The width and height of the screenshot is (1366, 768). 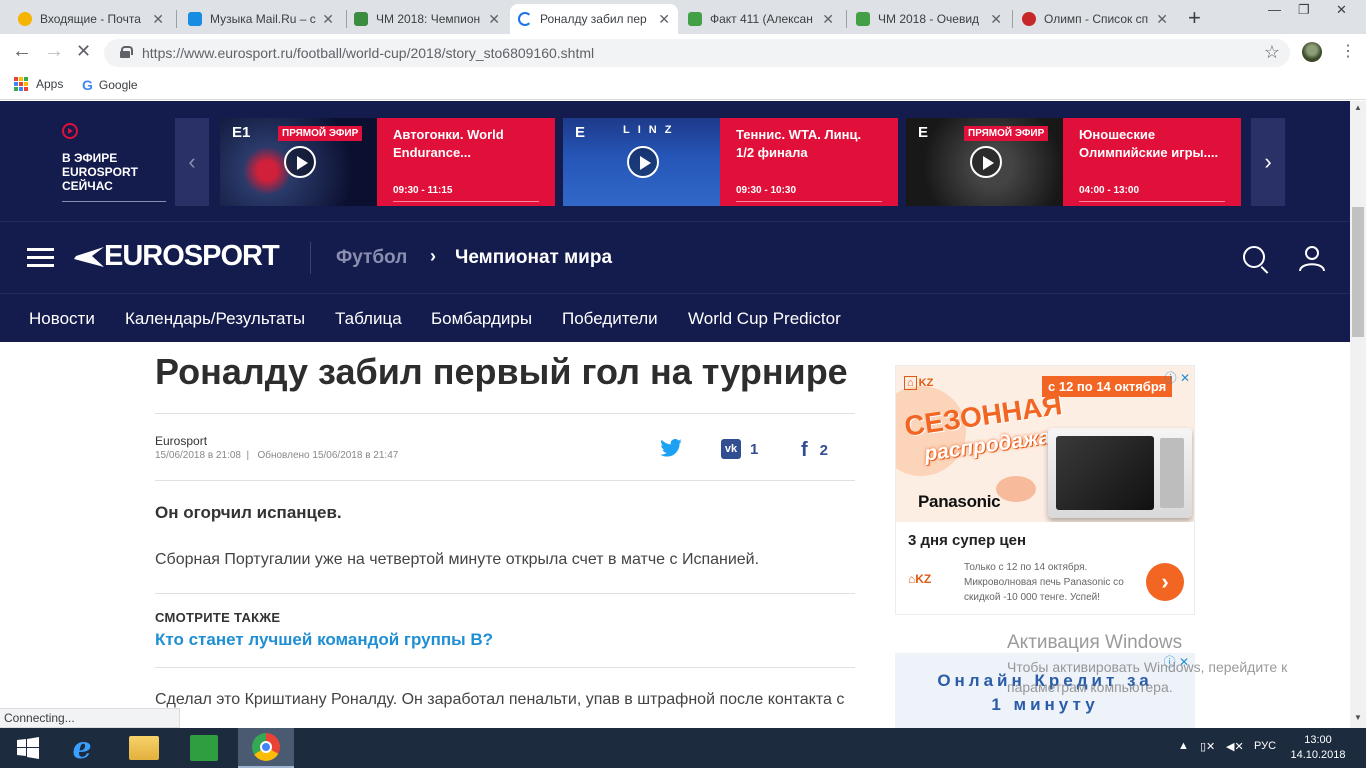 What do you see at coordinates (1318, 748) in the screenshot?
I see `system-clock: 13:00 14.10.2018` at bounding box center [1318, 748].